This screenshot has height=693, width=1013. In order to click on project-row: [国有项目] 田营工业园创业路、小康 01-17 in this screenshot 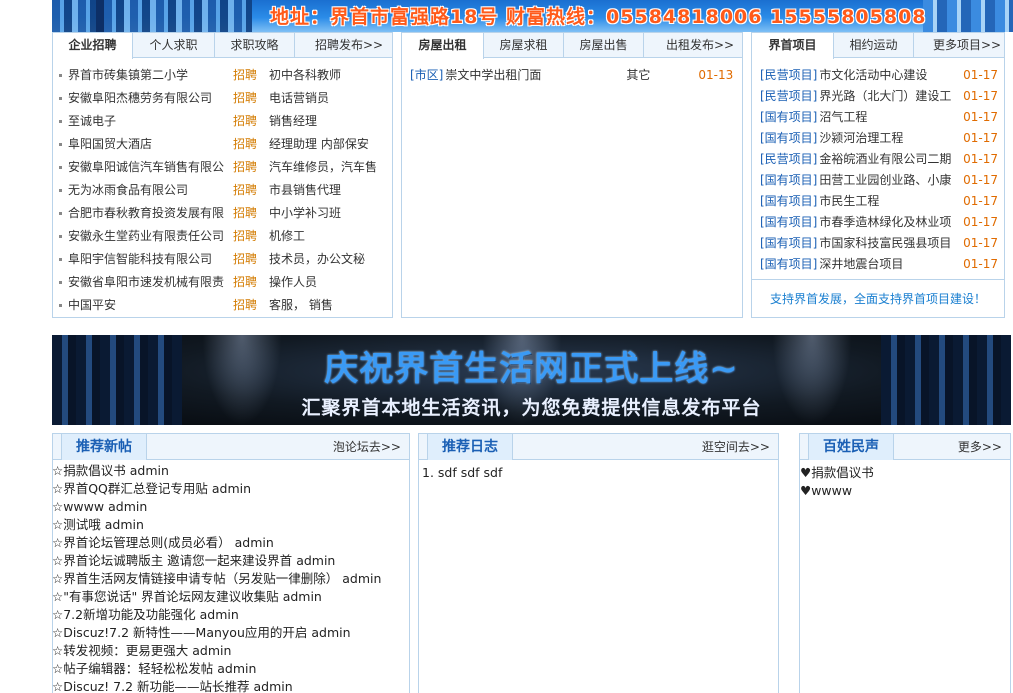, I will do `click(882, 180)`.